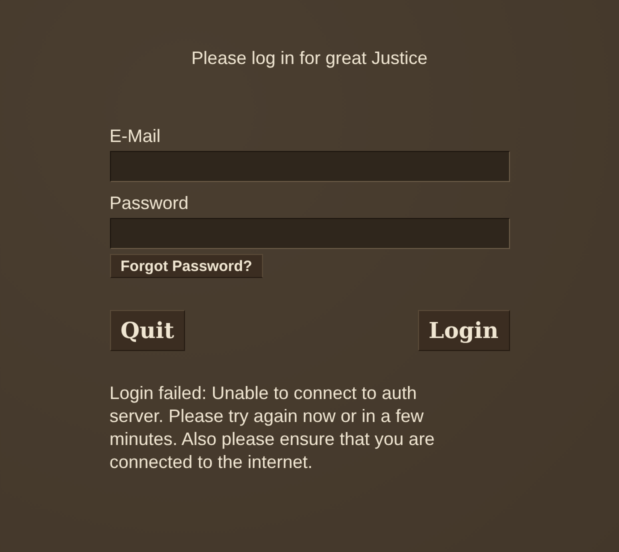 Image resolution: width=619 pixels, height=552 pixels. What do you see at coordinates (310, 233) in the screenshot?
I see `password-field` at bounding box center [310, 233].